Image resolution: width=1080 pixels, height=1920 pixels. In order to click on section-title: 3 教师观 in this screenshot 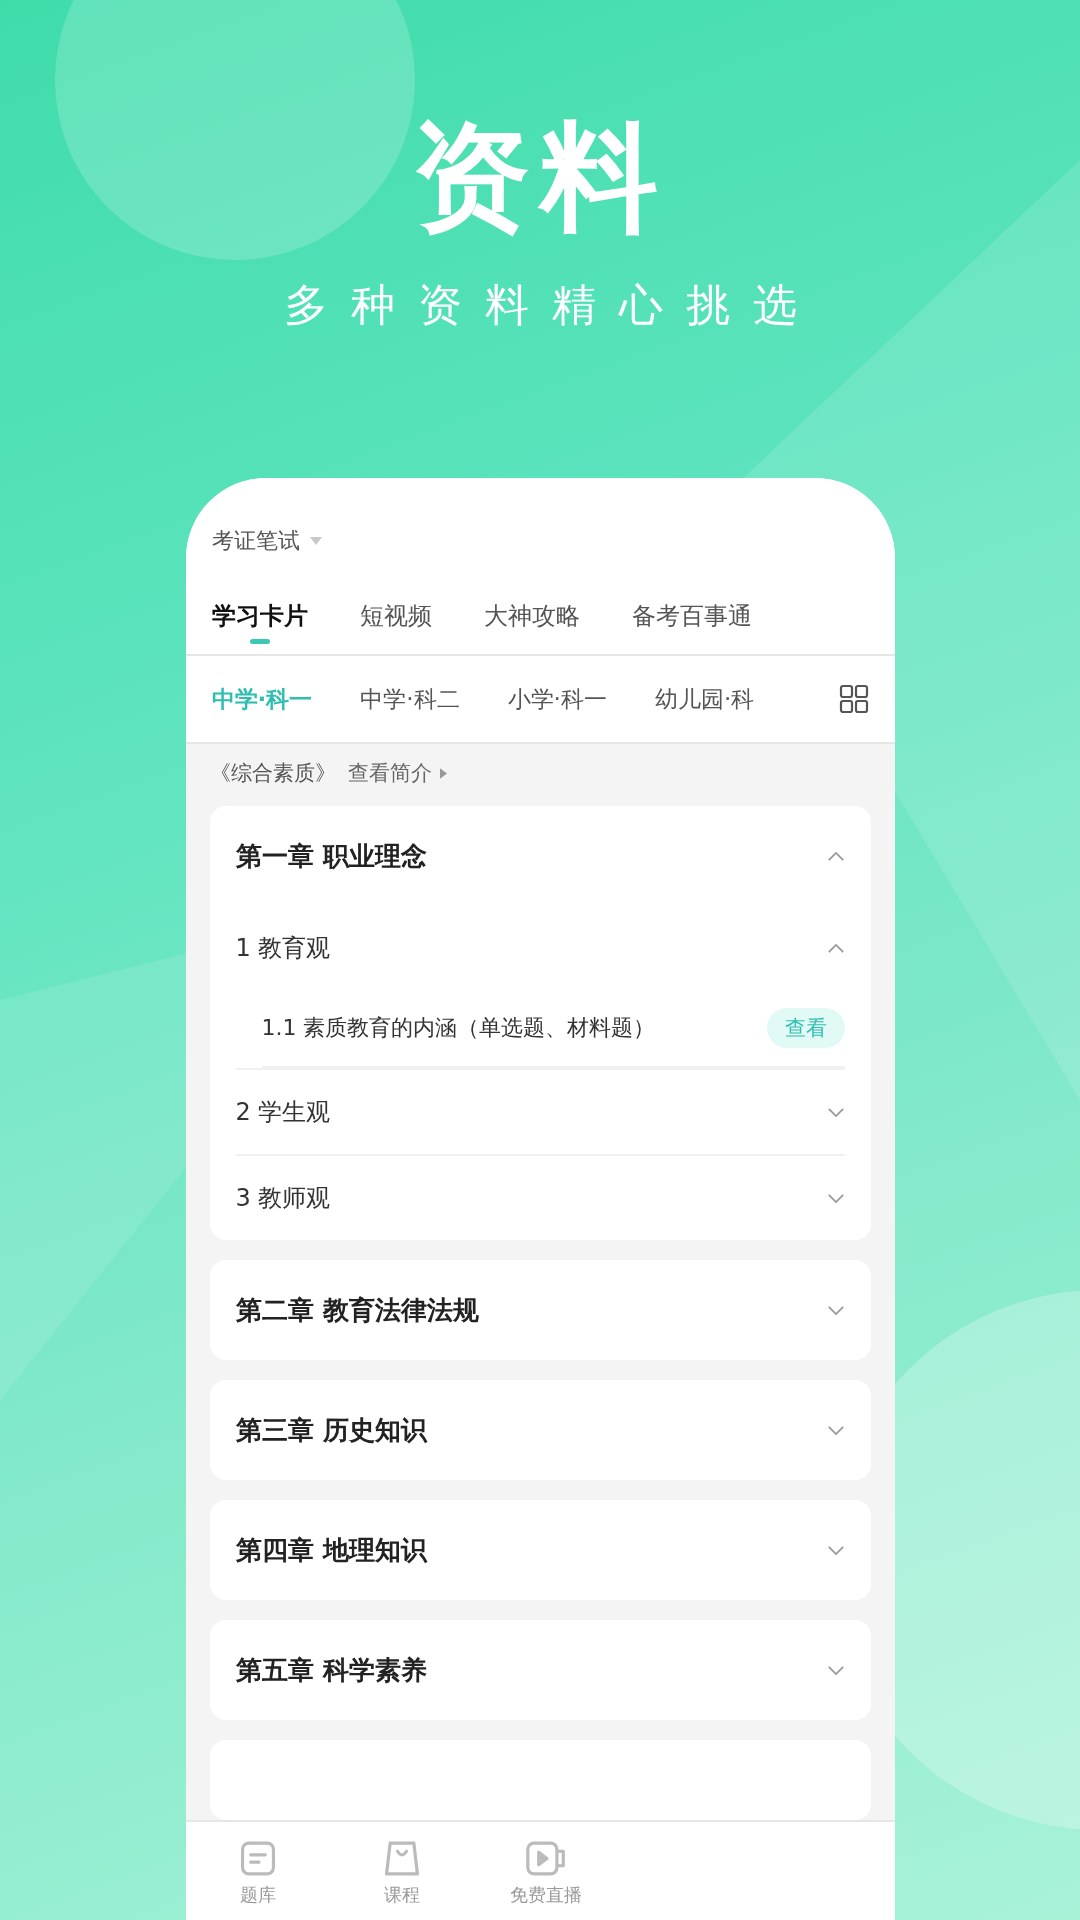, I will do `click(283, 1198)`.